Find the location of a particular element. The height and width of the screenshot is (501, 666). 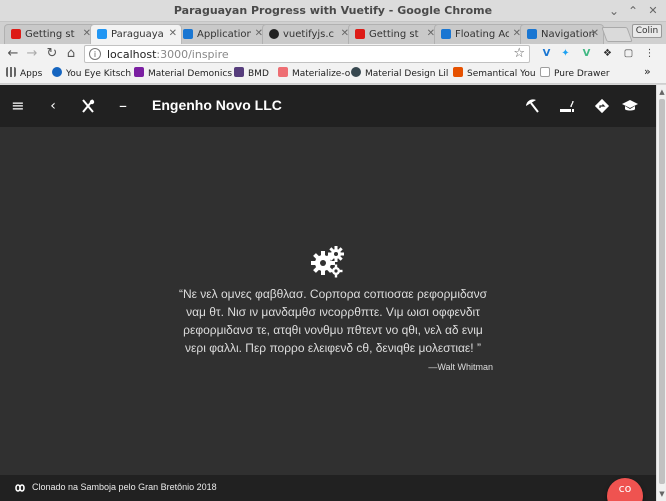

bookmark-label: Apps is located at coordinates (31, 74).